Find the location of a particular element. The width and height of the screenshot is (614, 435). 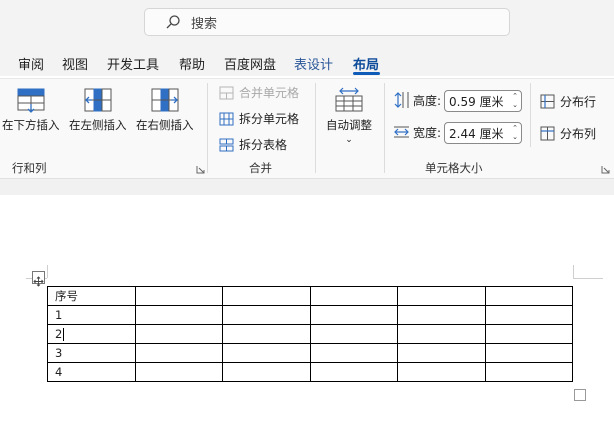

tab-table-design: 表设计 is located at coordinates (313, 63).